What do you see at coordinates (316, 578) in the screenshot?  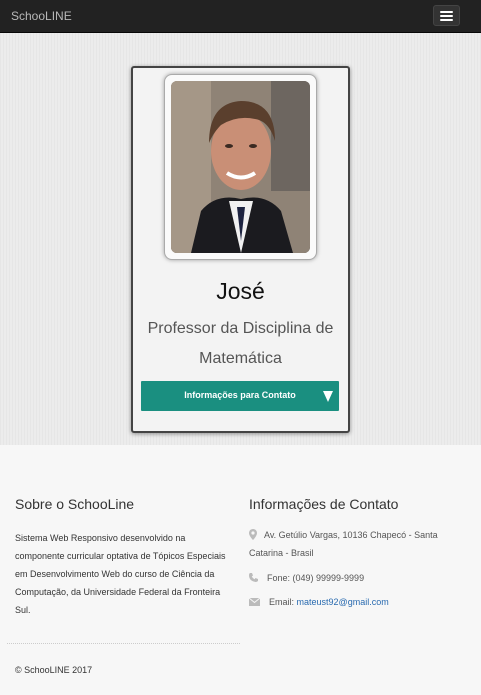 I see `contact-phone: Fone: (049) 99999-9999` at bounding box center [316, 578].